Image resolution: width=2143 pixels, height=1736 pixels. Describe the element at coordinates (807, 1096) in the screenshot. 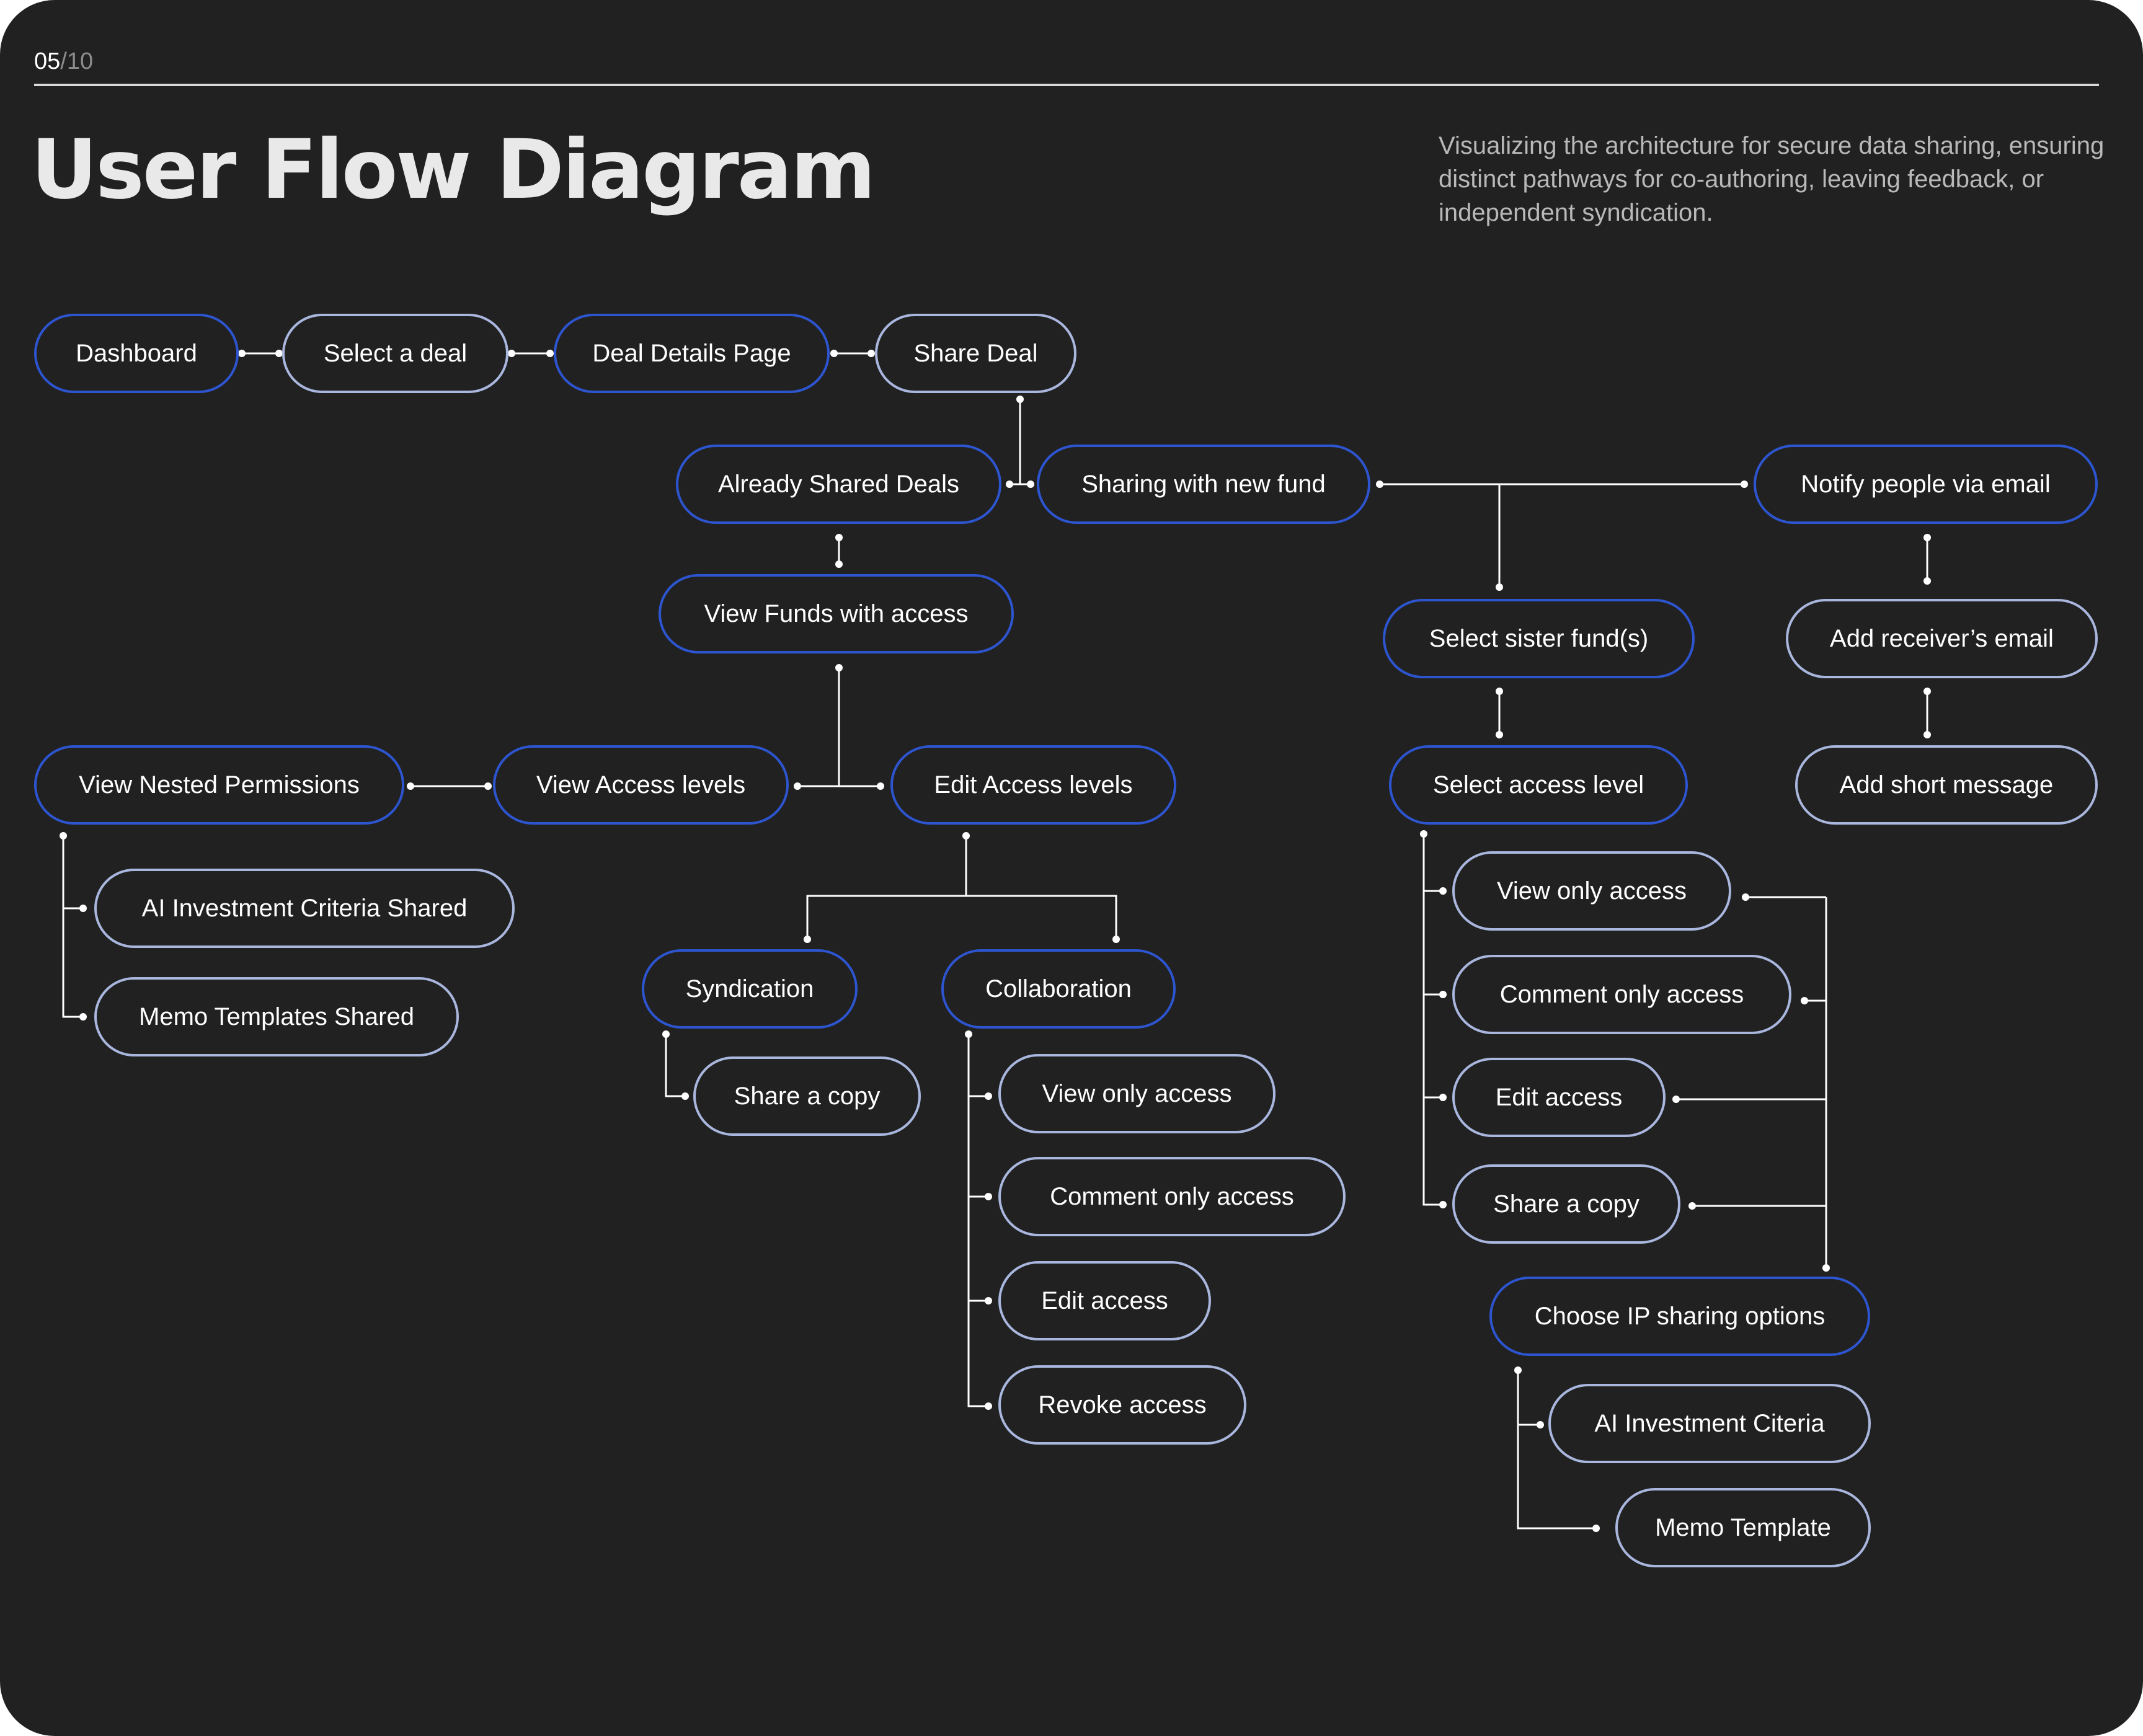

I see `node-syndication-share-copy: Share a copy` at that location.